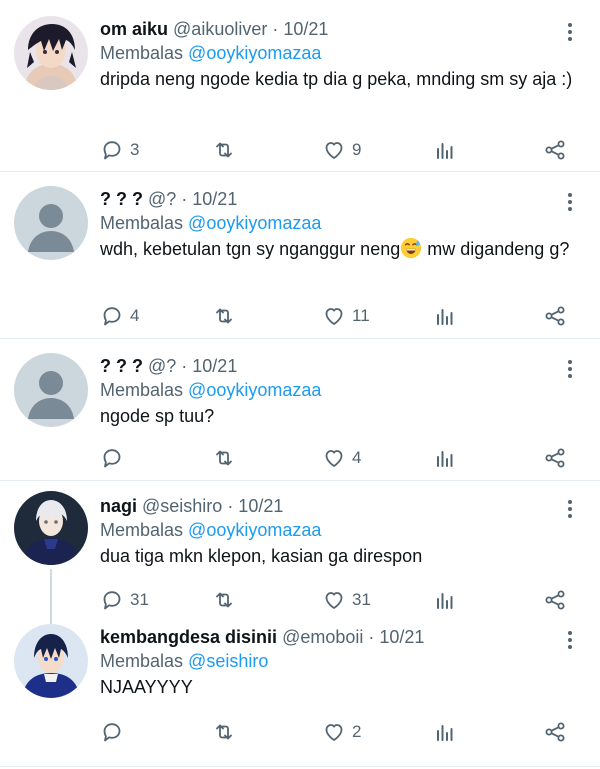 Image resolution: width=600 pixels, height=769 pixels. I want to click on like-count: 4, so click(357, 457).